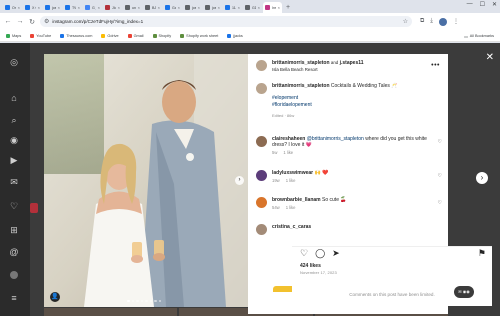  What do you see at coordinates (422, 21) in the screenshot?
I see `extensions-icon: ⧉` at bounding box center [422, 21].